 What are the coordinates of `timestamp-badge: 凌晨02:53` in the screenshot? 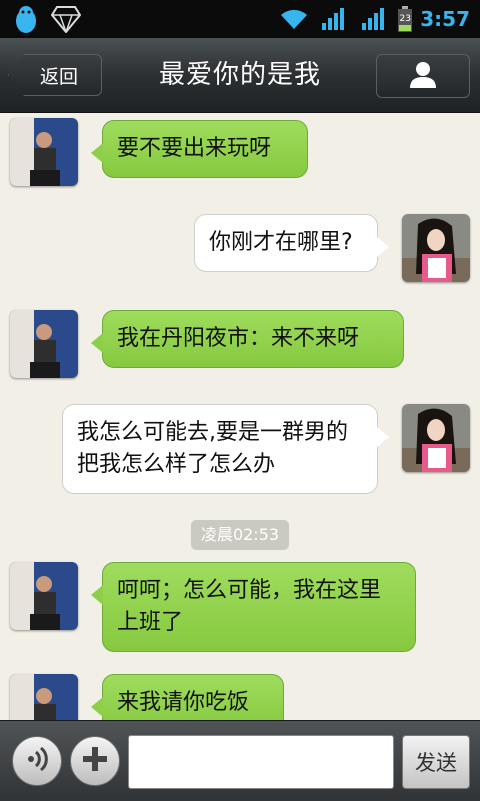 It's located at (240, 535).